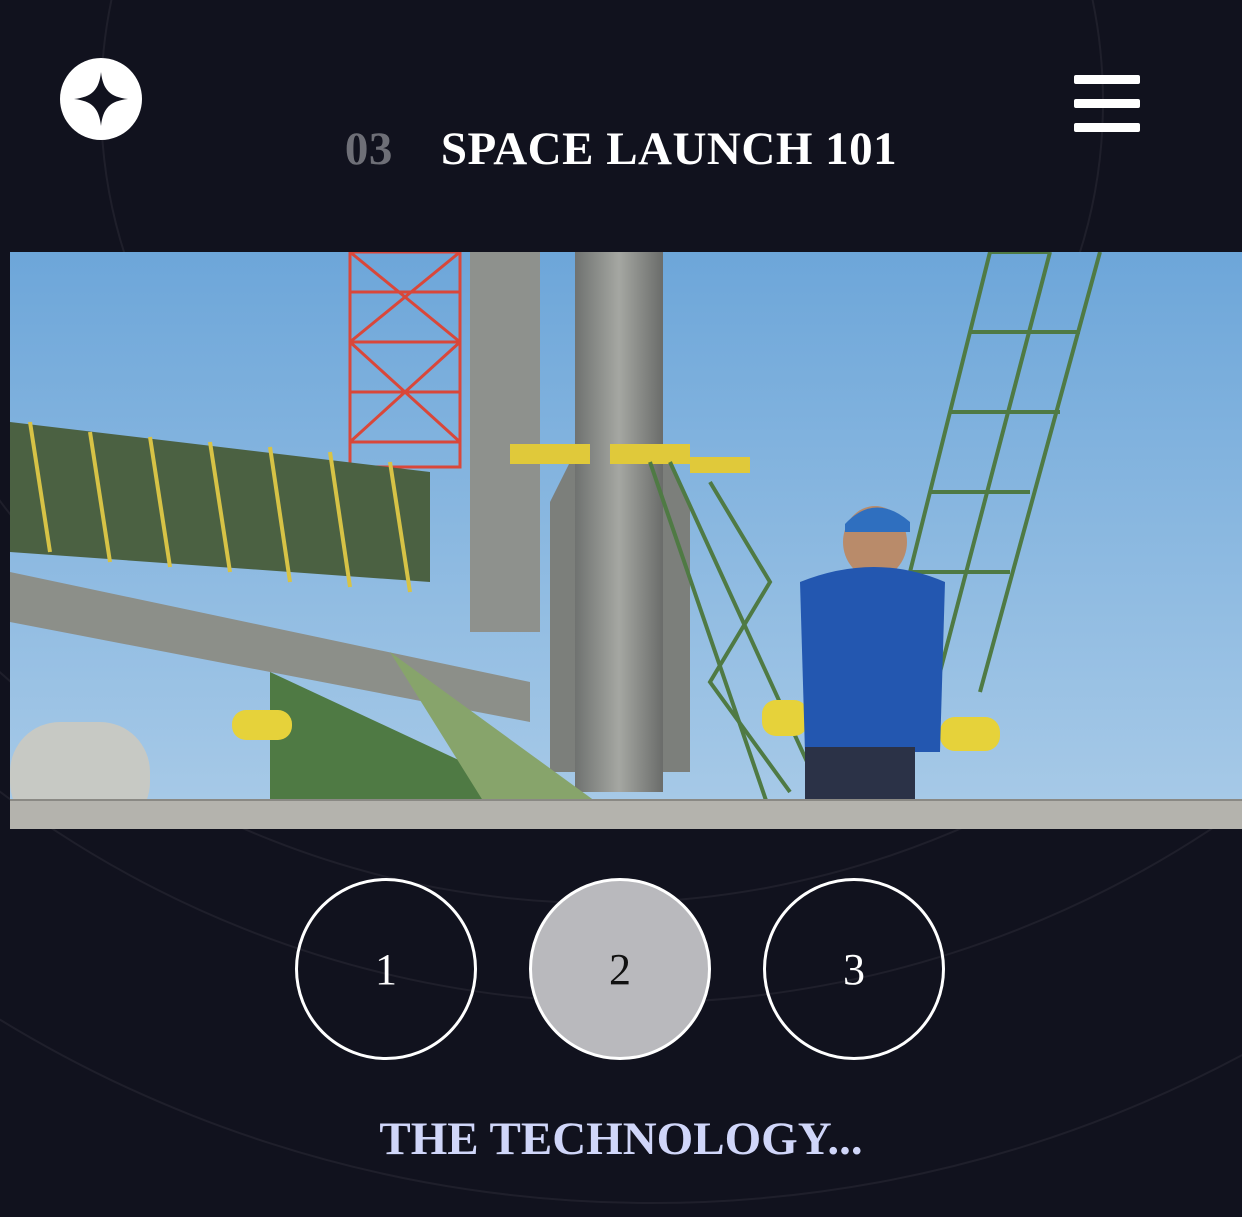 The height and width of the screenshot is (1217, 1242). What do you see at coordinates (101, 99) in the screenshot?
I see `four-point-star-icon` at bounding box center [101, 99].